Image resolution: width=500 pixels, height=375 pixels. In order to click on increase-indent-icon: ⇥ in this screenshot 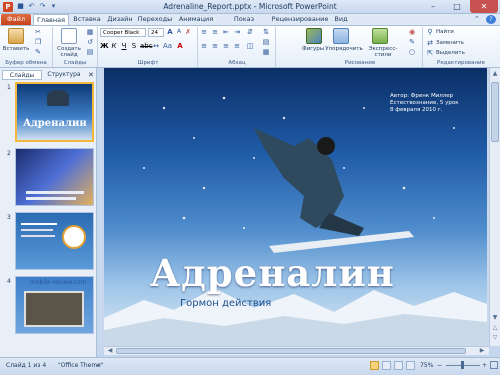, I will do `click(237, 32)`.